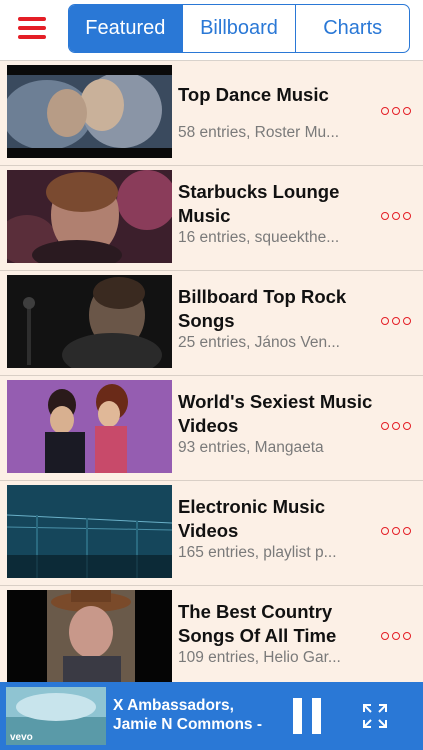  Describe the element at coordinates (173, 705) in the screenshot. I see `now-playing-line1: X Ambassadors,` at that location.